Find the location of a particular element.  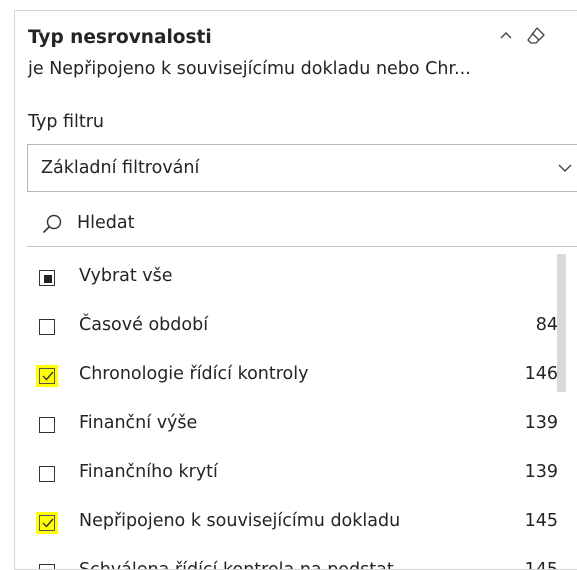

list-item: Finančního krytí 139 is located at coordinates (296, 477).